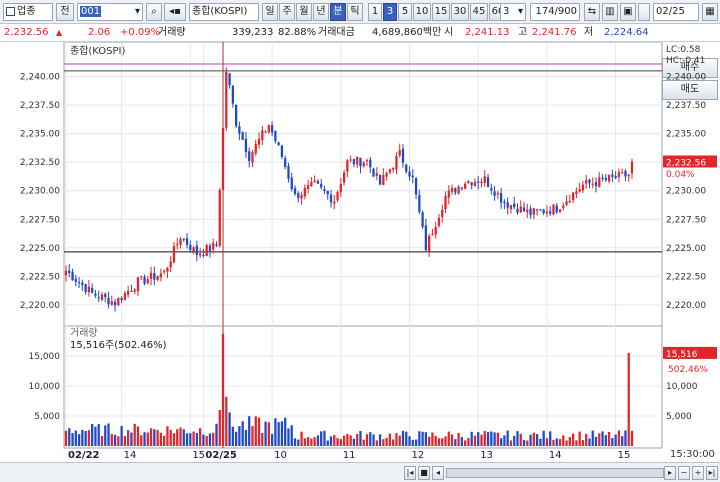 The width and height of the screenshot is (720, 482). I want to click on interval-button-5: 5, so click(405, 12).